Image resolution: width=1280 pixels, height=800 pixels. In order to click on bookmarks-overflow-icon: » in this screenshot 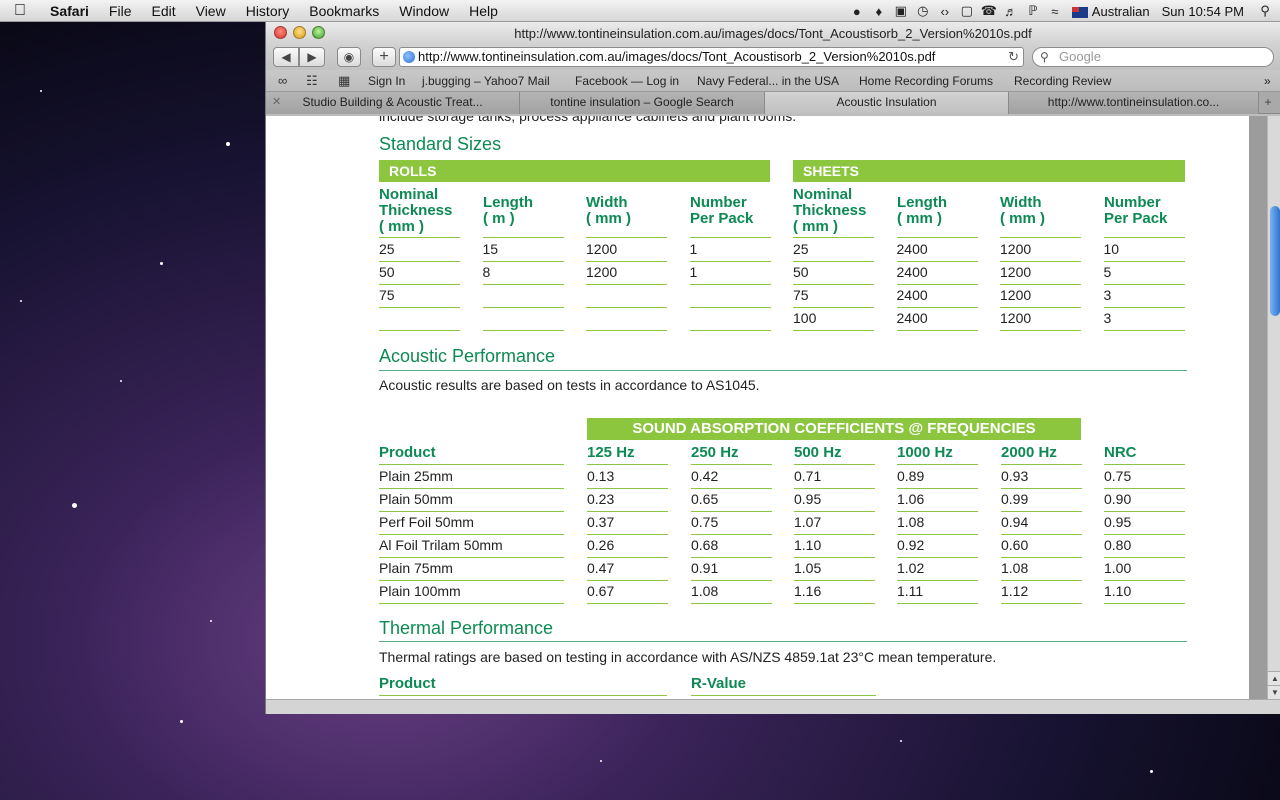, I will do `click(1267, 81)`.